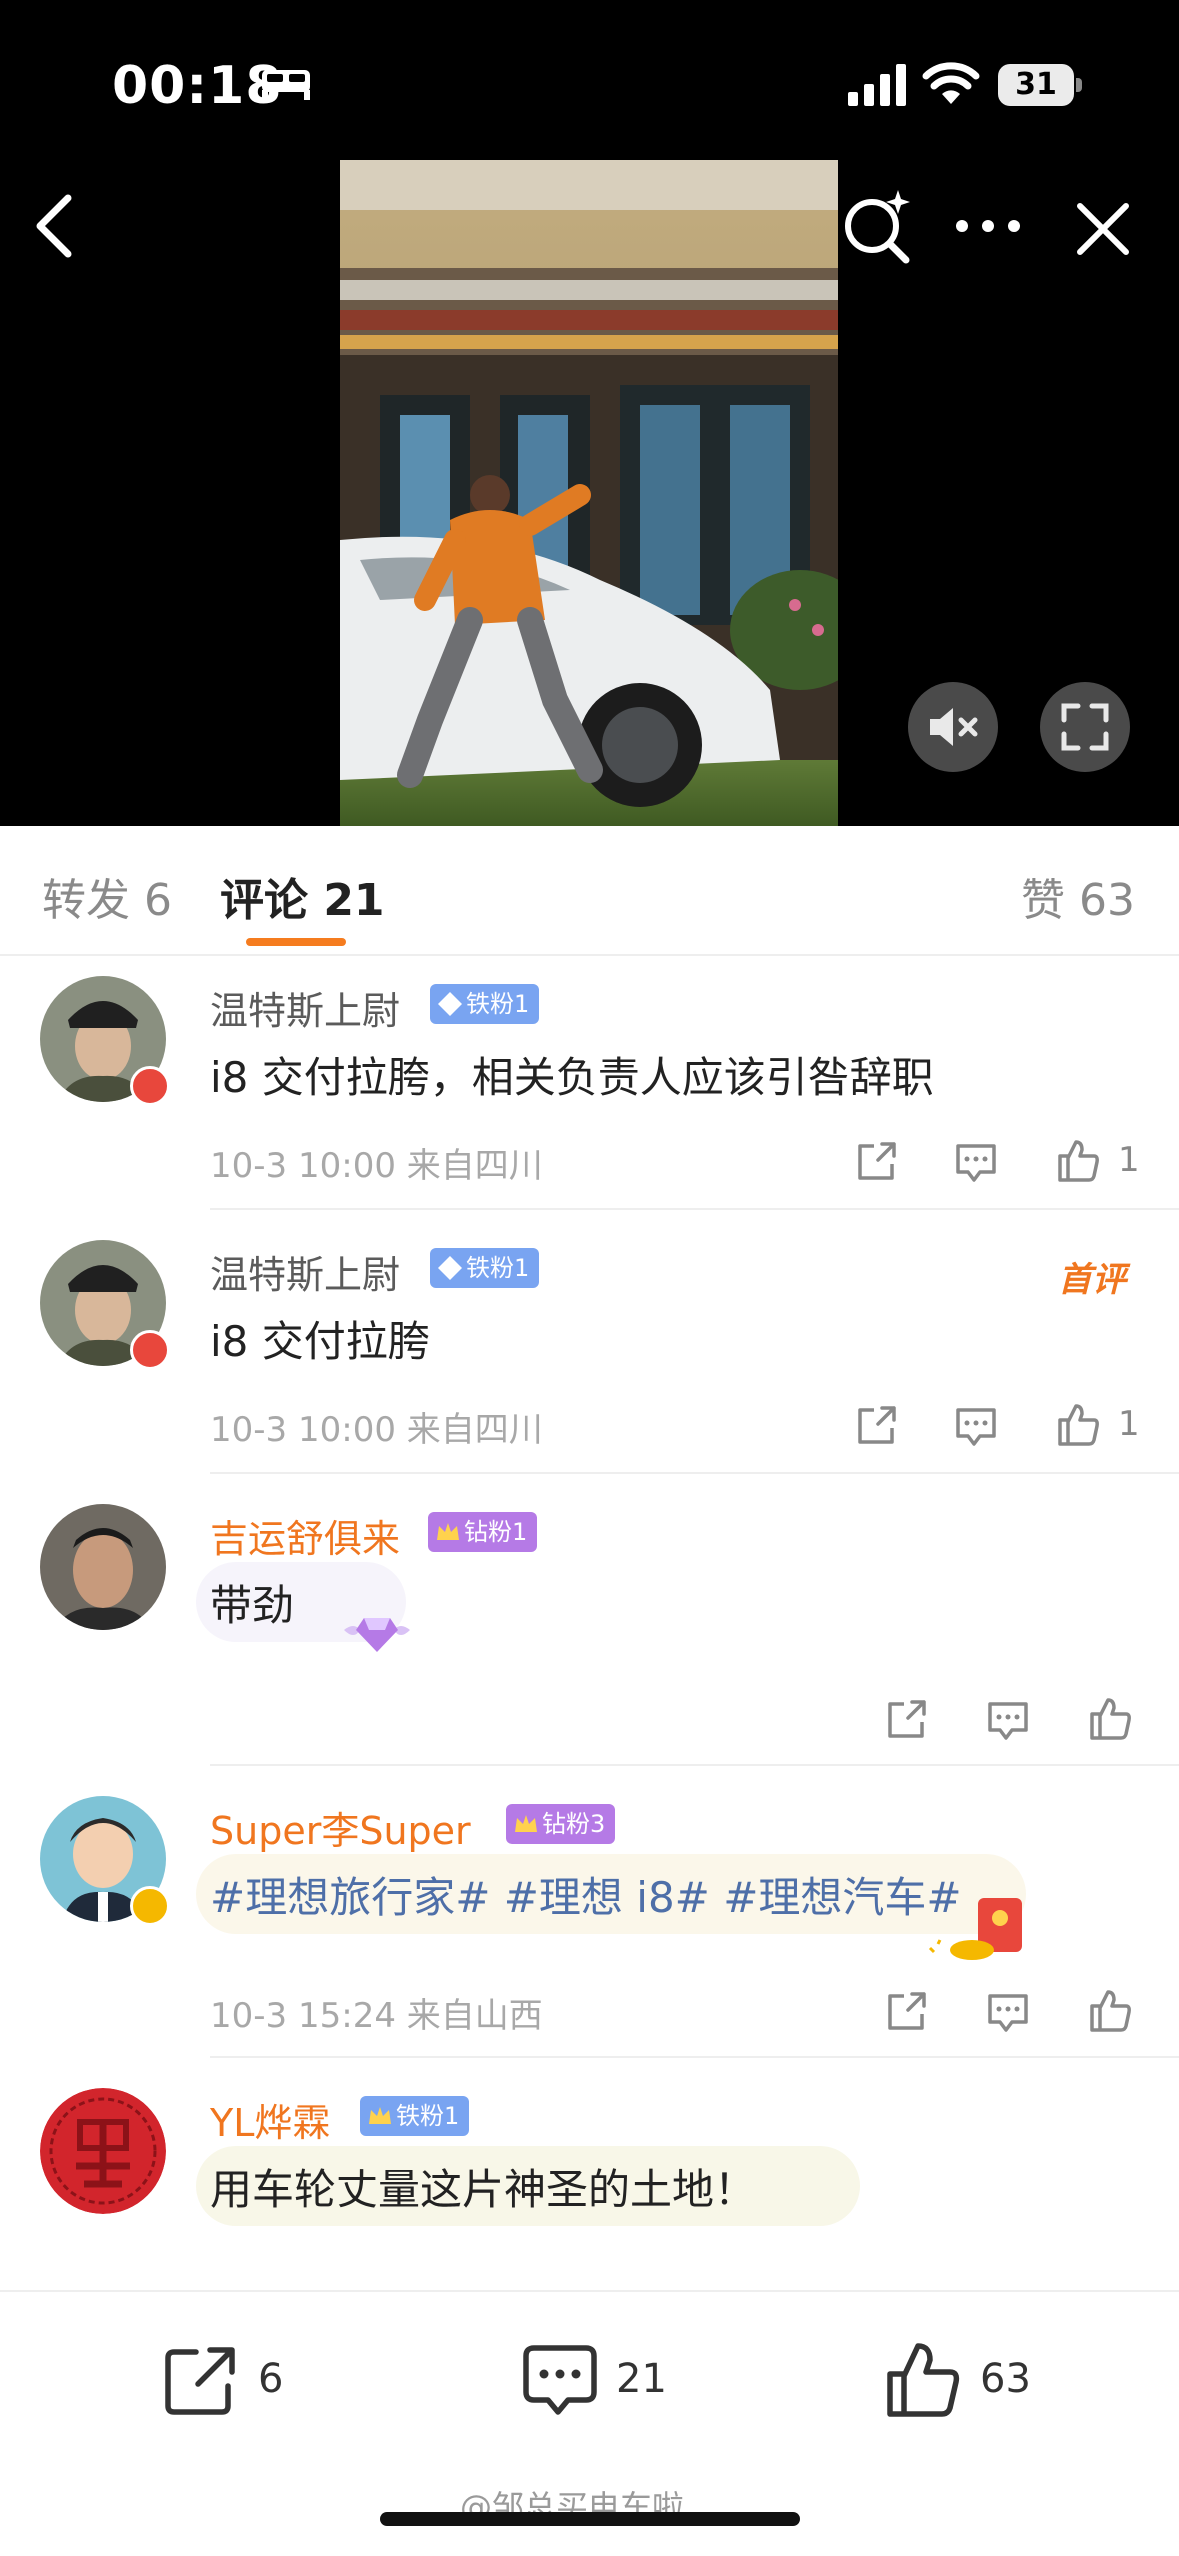 The width and height of the screenshot is (1179, 2556). What do you see at coordinates (320, 1341) in the screenshot?
I see `comment-text: i8 交付拉胯` at bounding box center [320, 1341].